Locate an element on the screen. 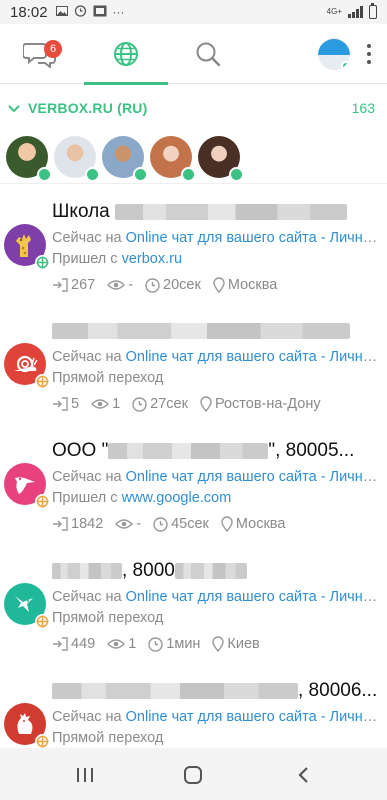 Image resolution: width=387 pixels, height=800 pixels. source-link: verbox.ru is located at coordinates (152, 259).